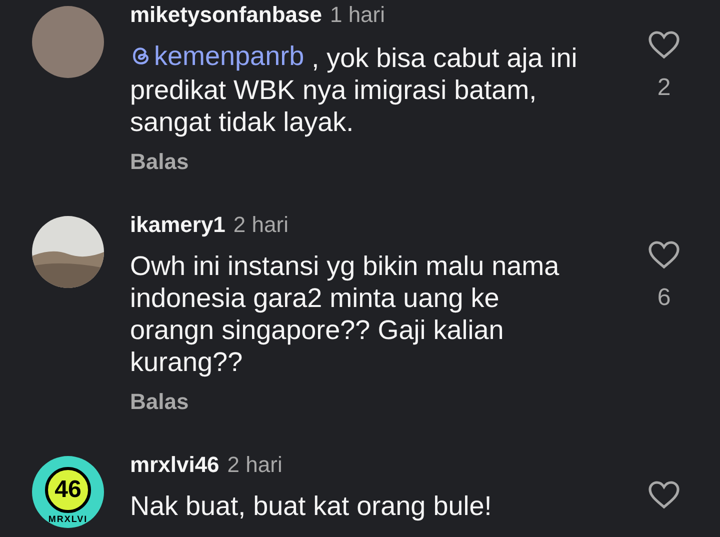 This screenshot has width=720, height=537. I want to click on comment-text: Owh ini instansi yg bikin malu nama indonesia gara2 minta uang ke orangn singapore?? Gaji kalian kurang??, so click(345, 314).